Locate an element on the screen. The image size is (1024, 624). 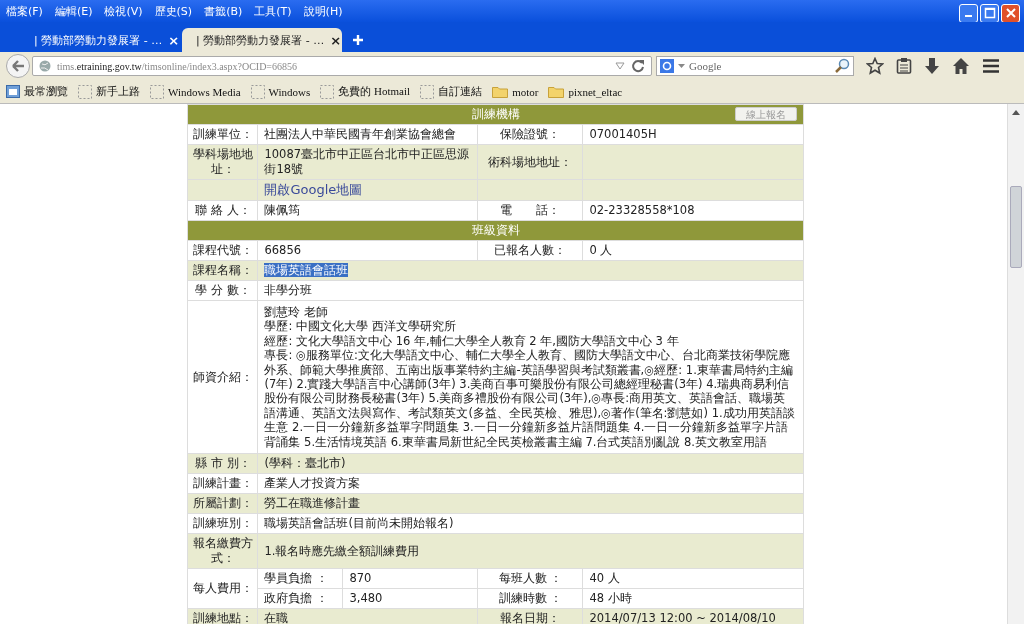
menu-item: 書籤(B) is located at coordinates (223, 11).